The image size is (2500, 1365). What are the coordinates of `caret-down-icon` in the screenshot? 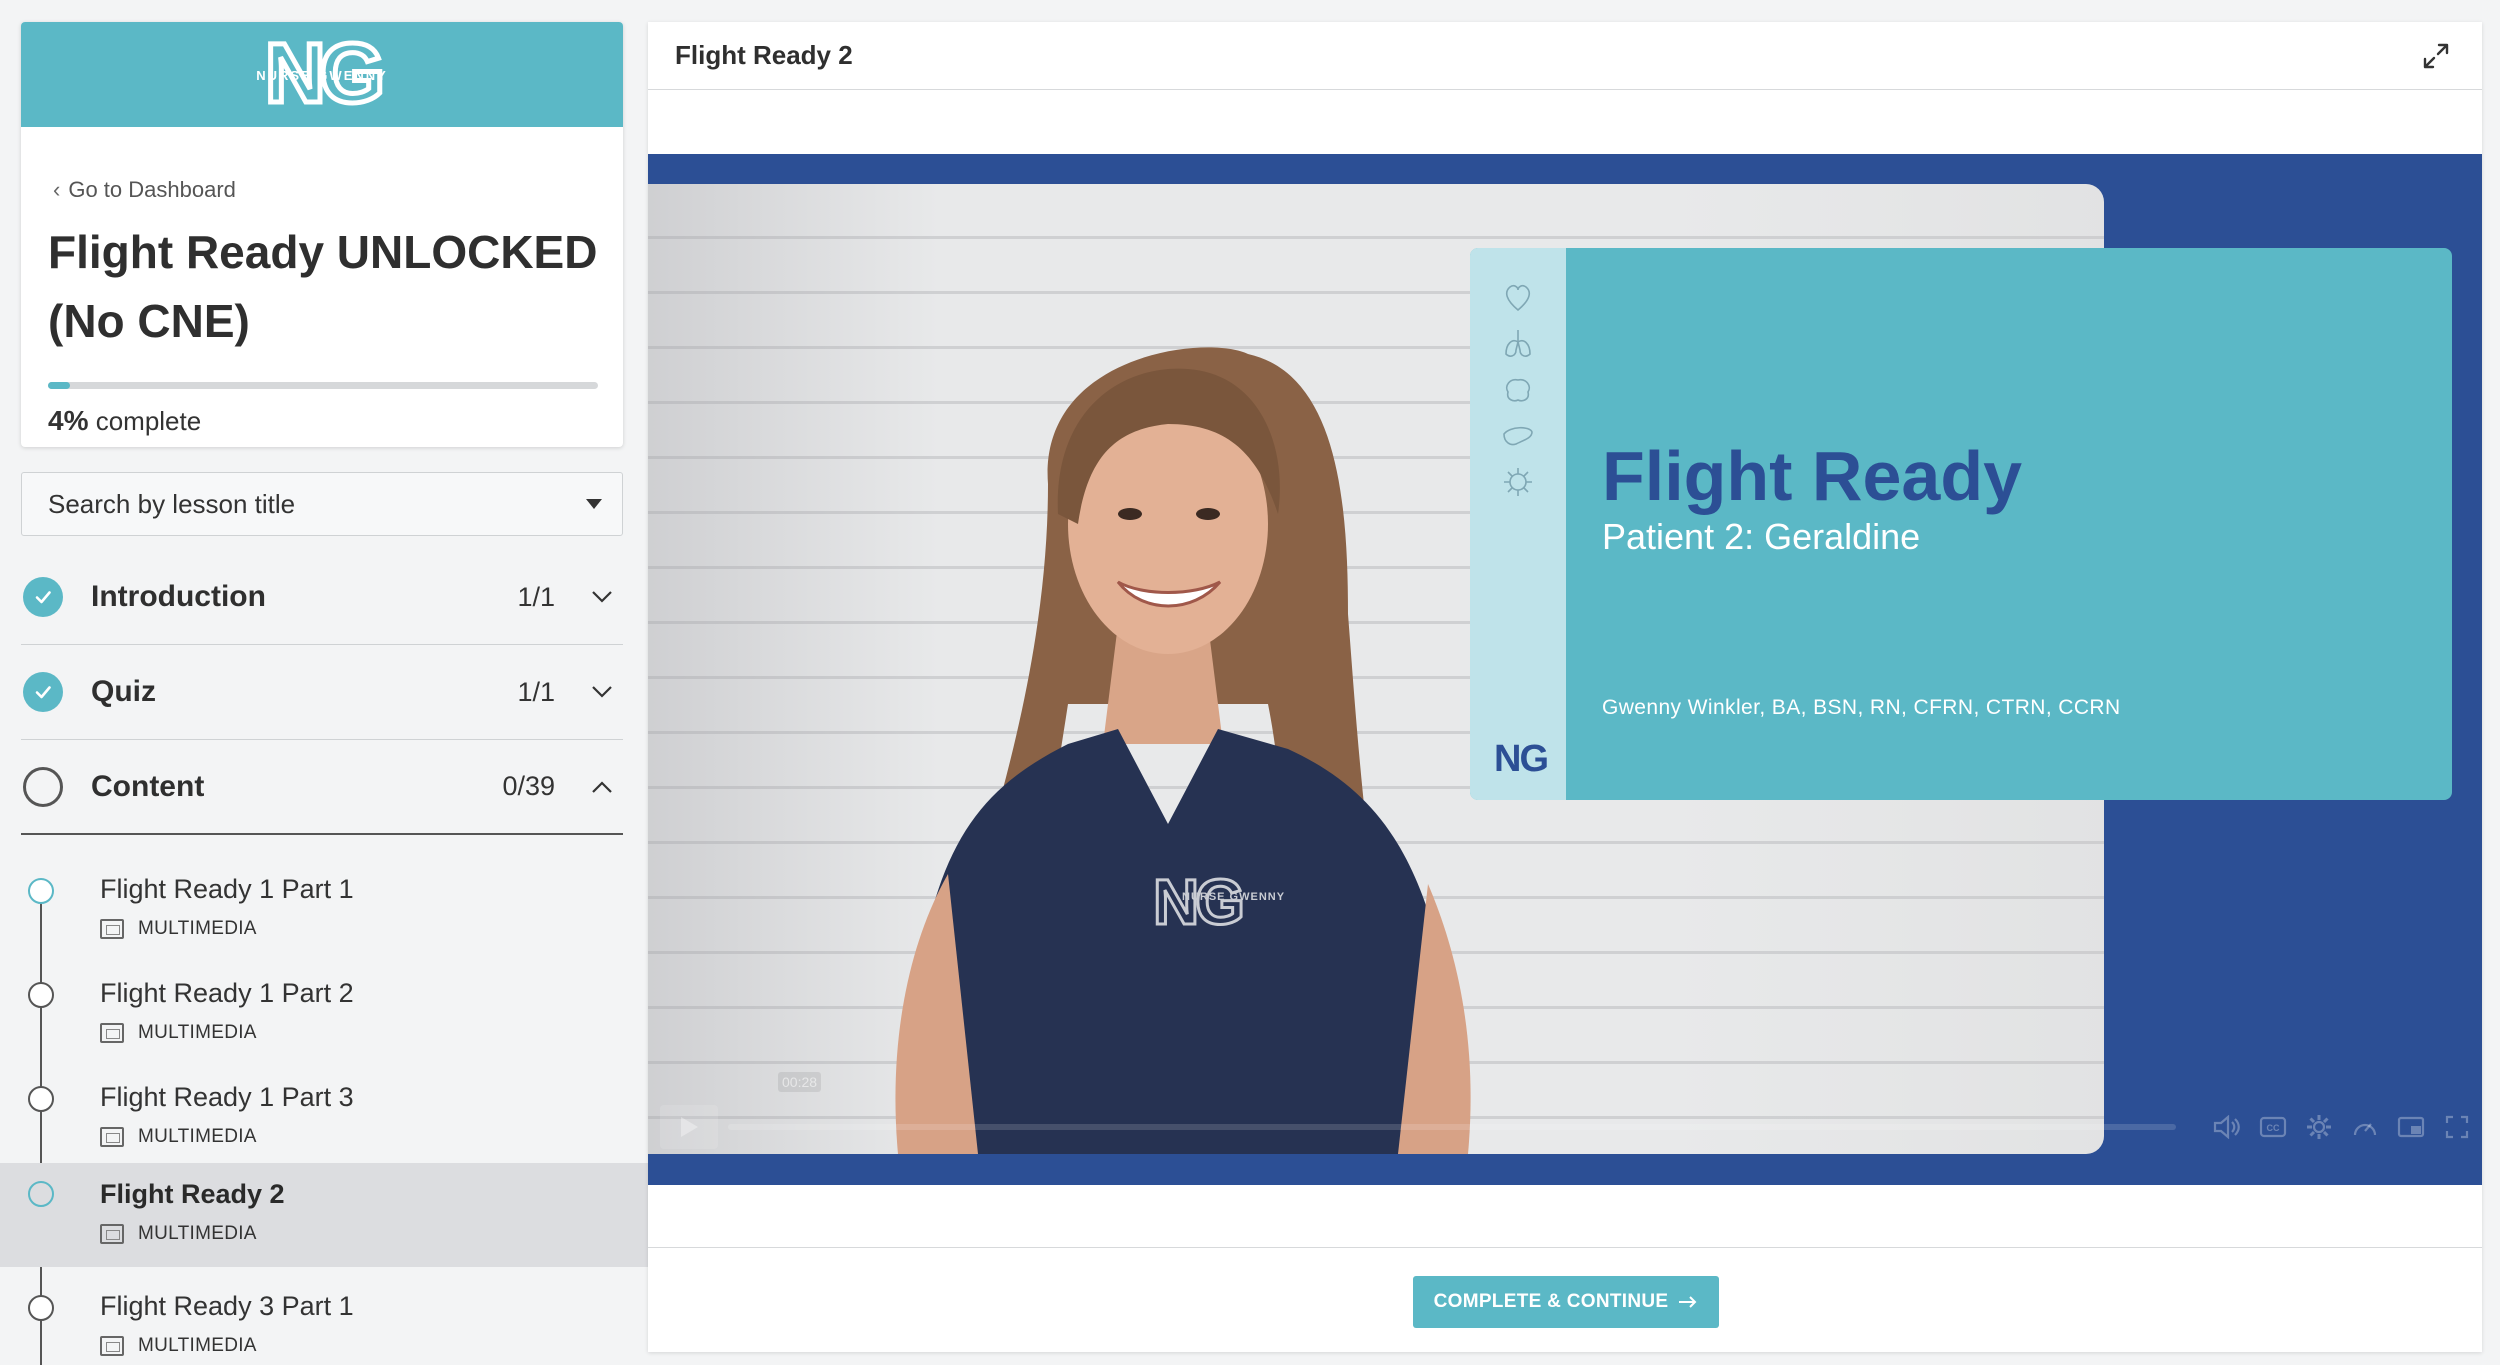 It's located at (594, 504).